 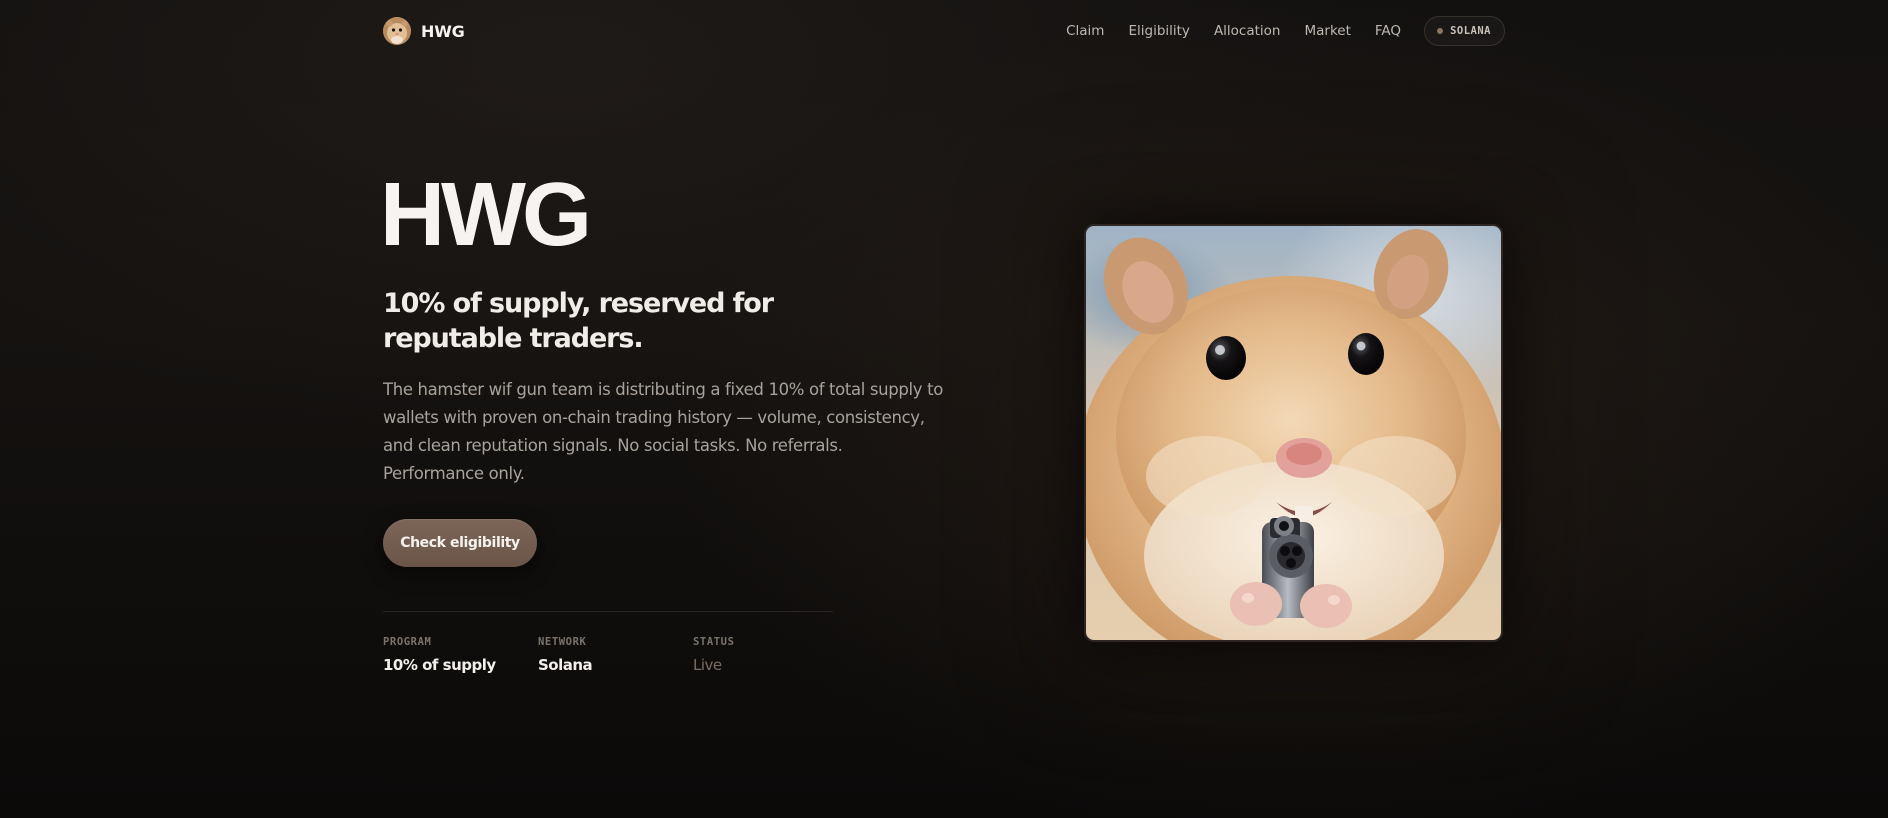 What do you see at coordinates (562, 642) in the screenshot?
I see `stat-label: NETWORK` at bounding box center [562, 642].